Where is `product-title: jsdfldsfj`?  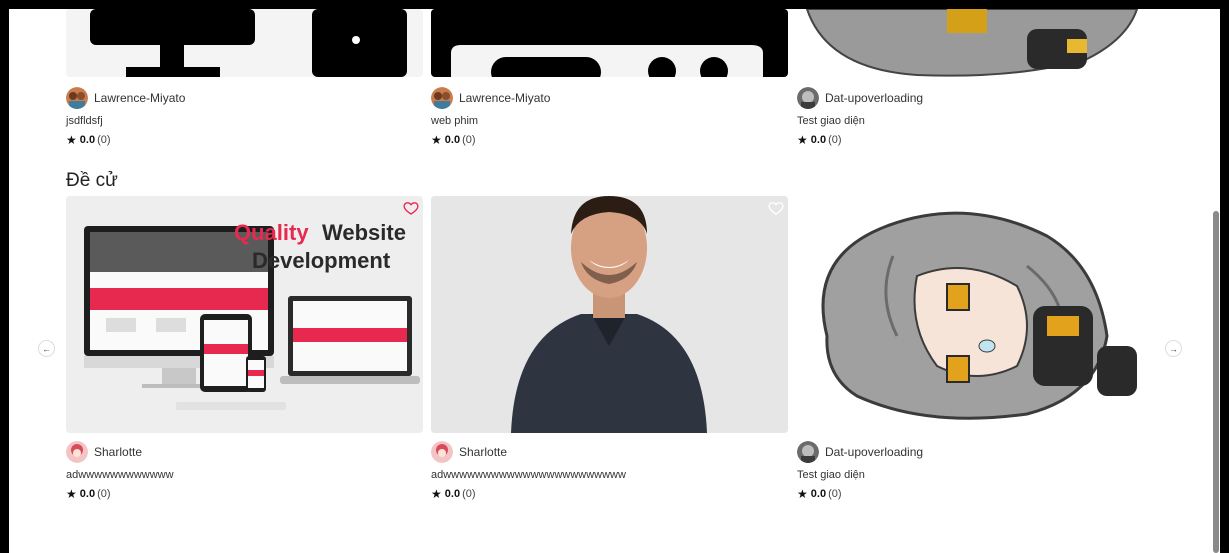
product-title: jsdfldsfj is located at coordinates (244, 121).